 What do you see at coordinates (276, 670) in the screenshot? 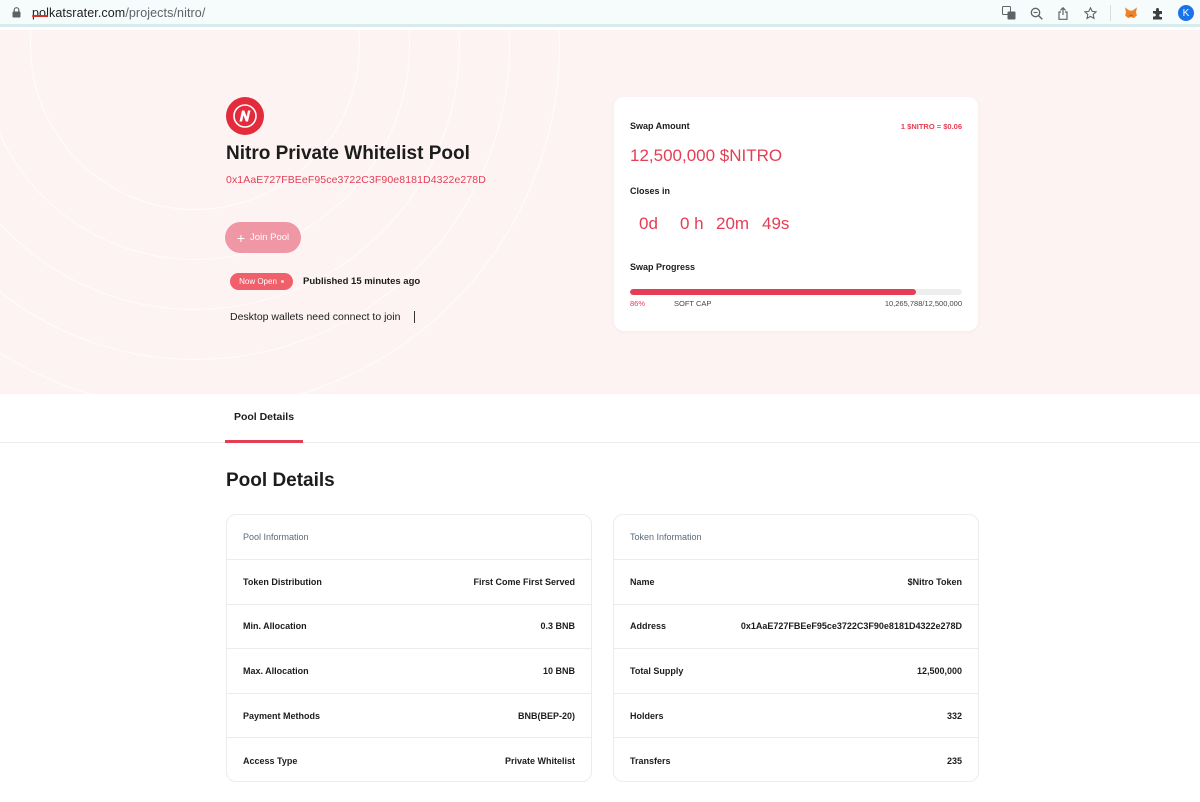
I see `row-key: Max. Allocation` at bounding box center [276, 670].